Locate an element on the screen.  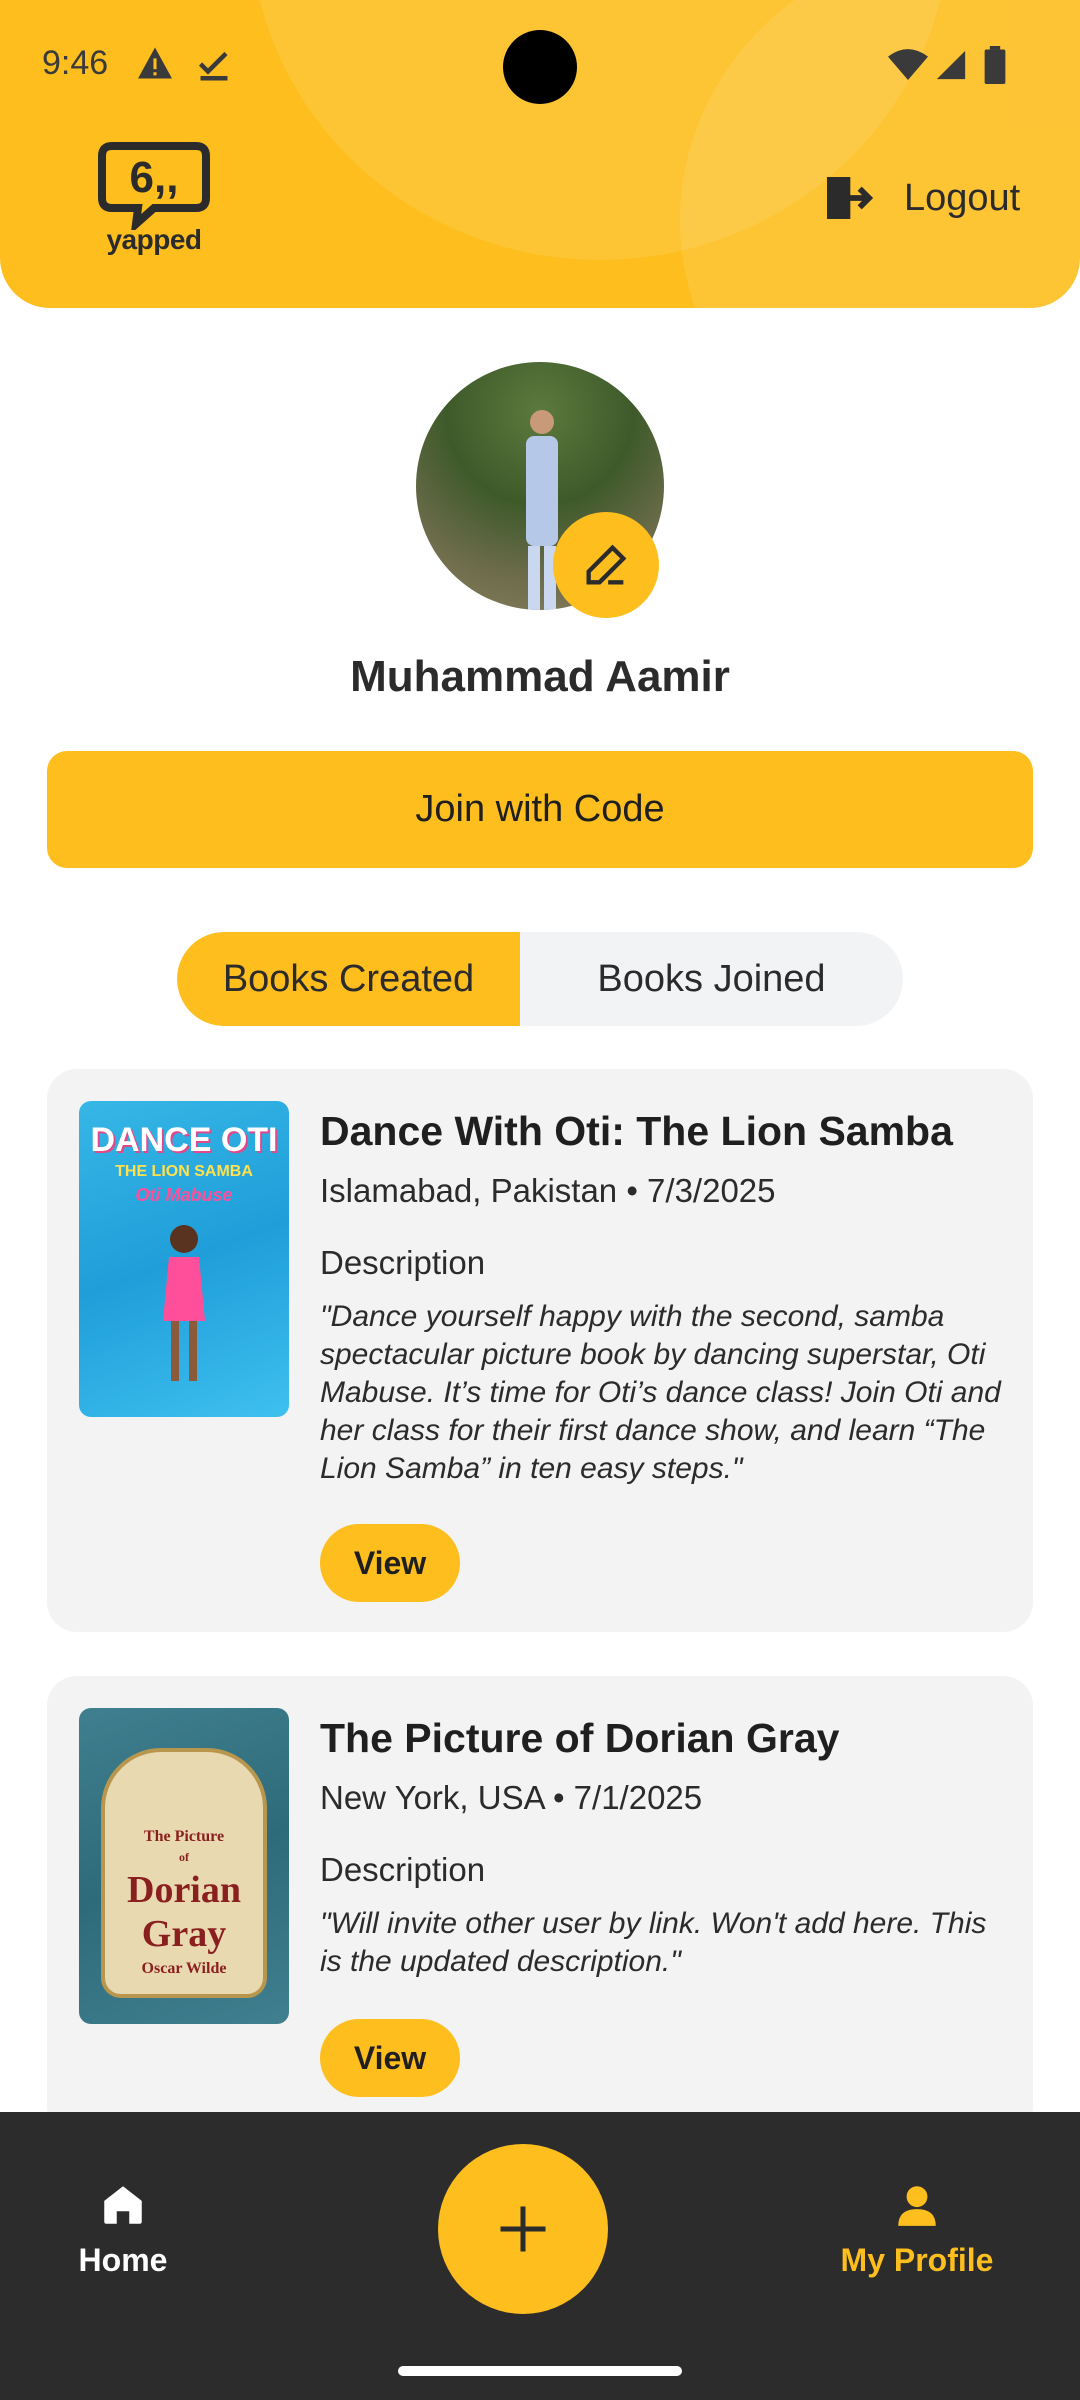
book-location-date: Islamabad, Pakistan • 7/3/2025 is located at coordinates (548, 1191).